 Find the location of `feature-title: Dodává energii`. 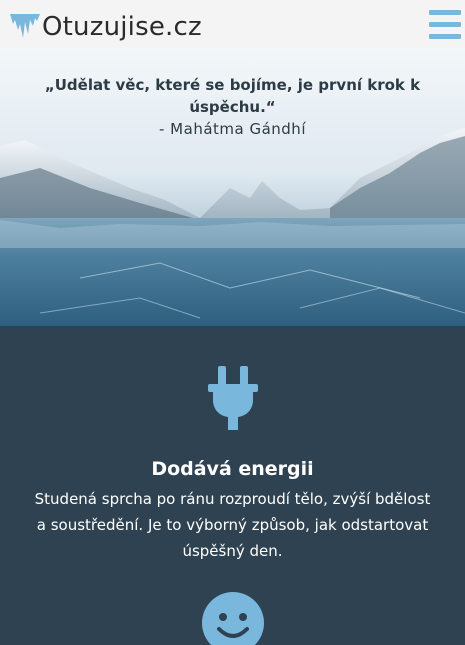

feature-title: Dodává energii is located at coordinates (232, 469).